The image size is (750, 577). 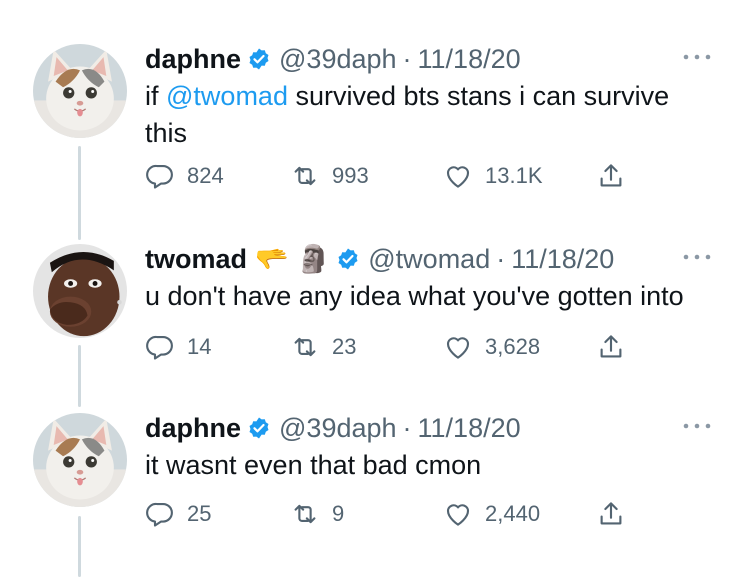 I want to click on like-button: 3,628, so click(x=491, y=347).